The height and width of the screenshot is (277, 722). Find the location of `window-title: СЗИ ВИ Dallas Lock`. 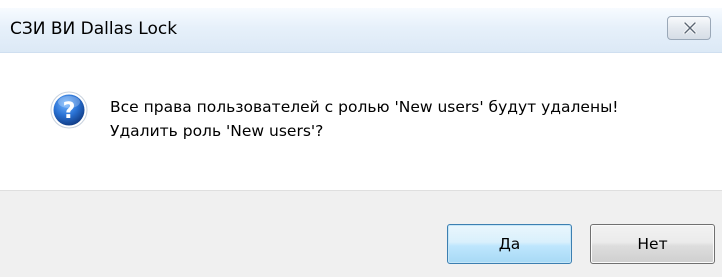

window-title: СЗИ ВИ Dallas Lock is located at coordinates (94, 29).